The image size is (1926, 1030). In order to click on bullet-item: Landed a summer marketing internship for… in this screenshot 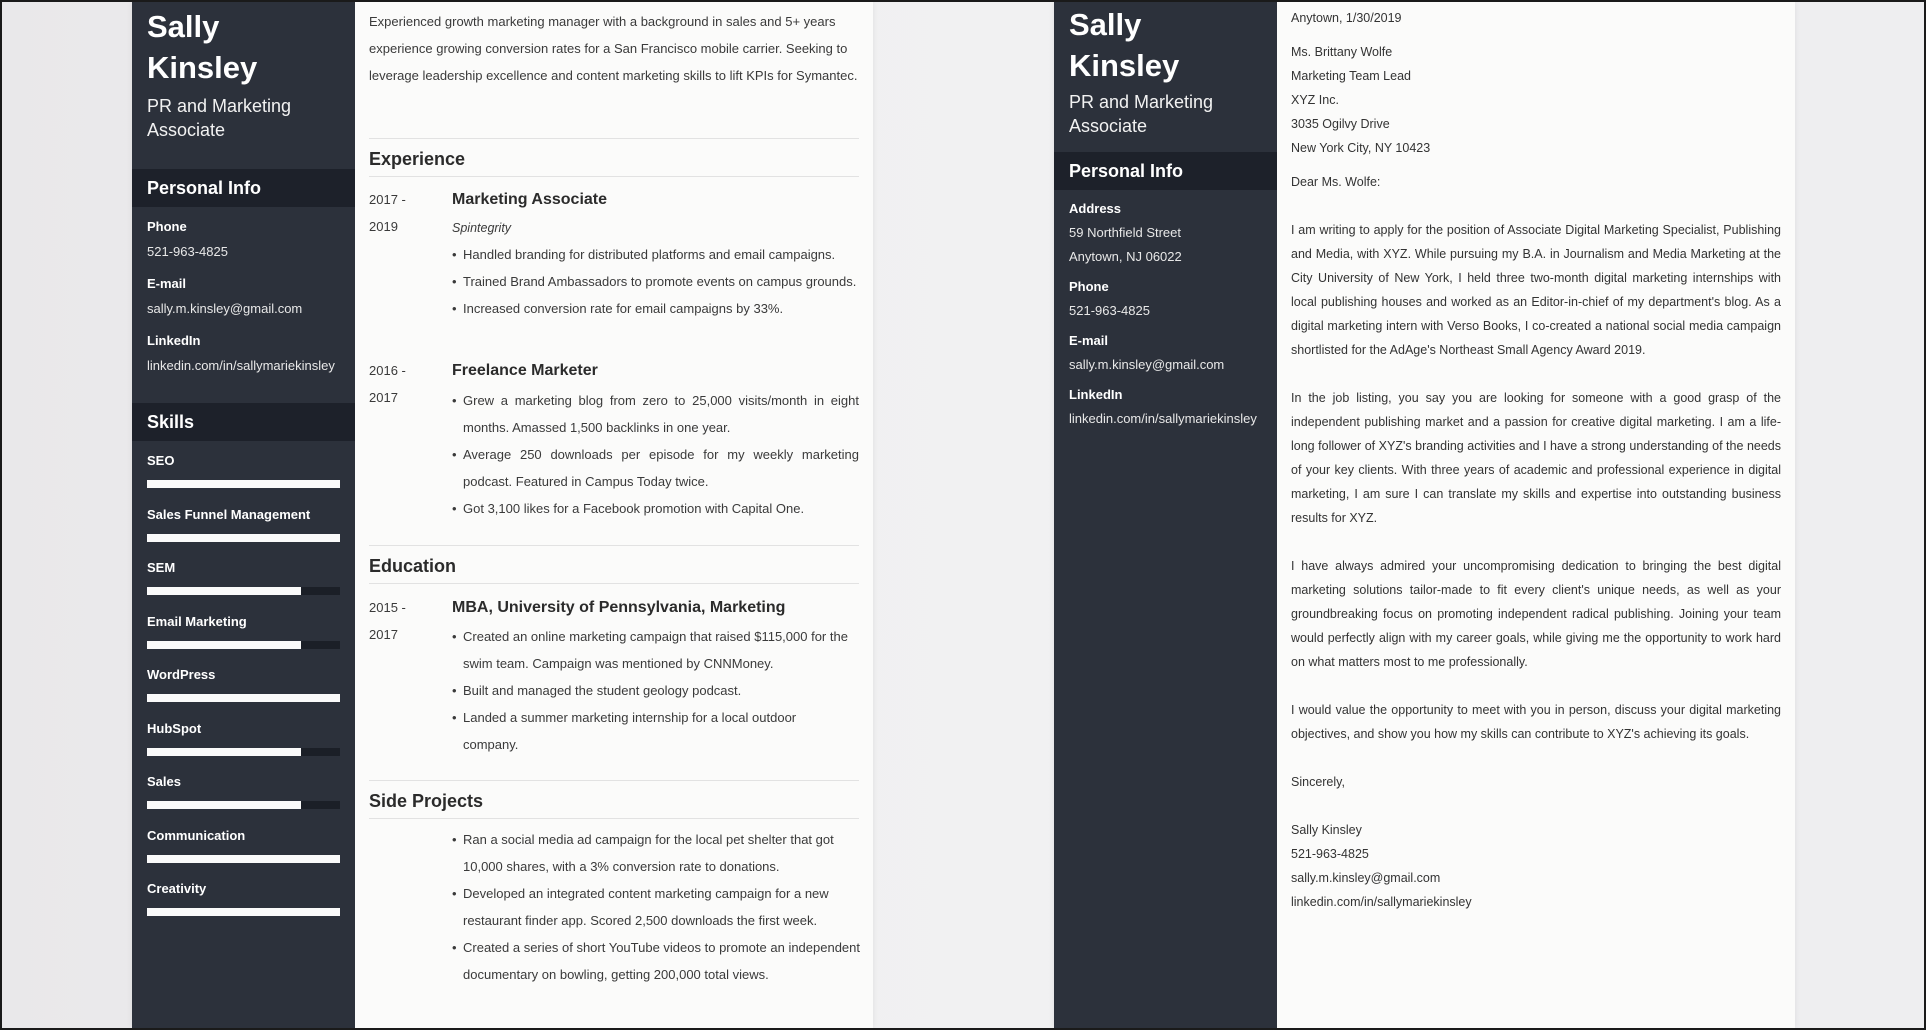, I will do `click(652, 731)`.